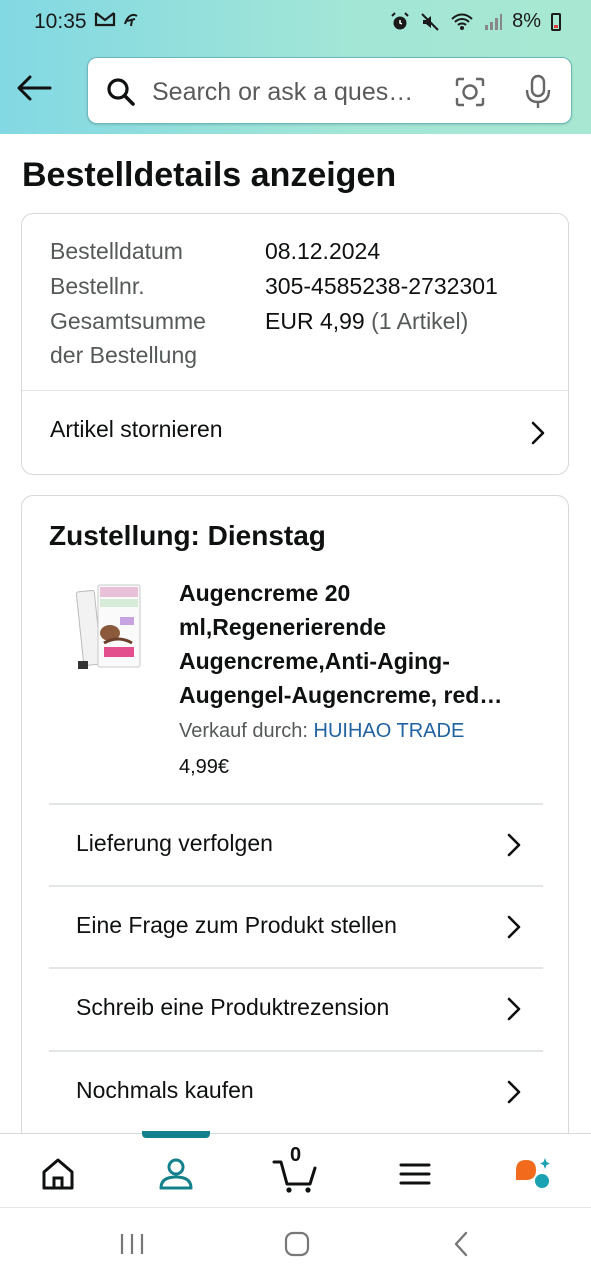 The width and height of the screenshot is (591, 1280). Describe the element at coordinates (296, 844) in the screenshot. I see `track-delivery-row: Lieferung verfolgen` at that location.